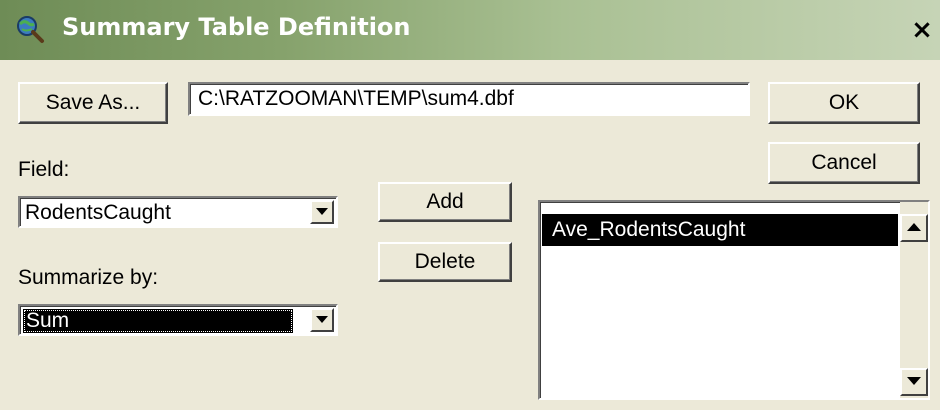  I want to click on summarize-by-dropdown: Sum, so click(178, 320).